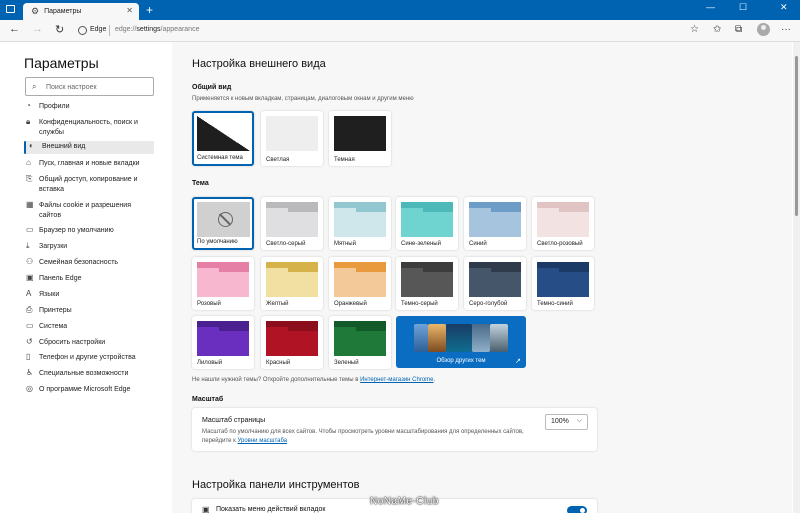  What do you see at coordinates (91, 246) in the screenshot?
I see `sidebar-item-downloads: ⤓ Загрузки` at bounding box center [91, 246].